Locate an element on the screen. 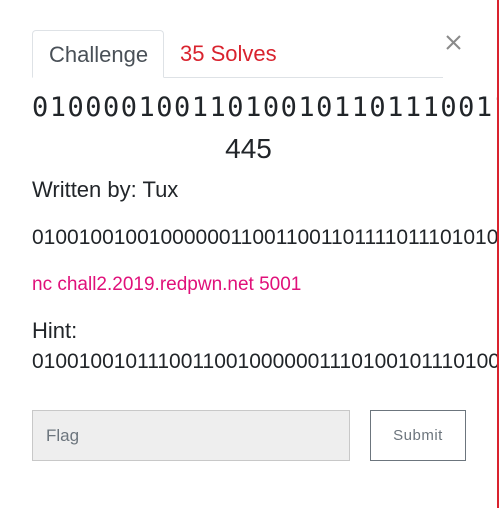 Image resolution: width=499 pixels, height=508 pixels. flag-input is located at coordinates (191, 435).